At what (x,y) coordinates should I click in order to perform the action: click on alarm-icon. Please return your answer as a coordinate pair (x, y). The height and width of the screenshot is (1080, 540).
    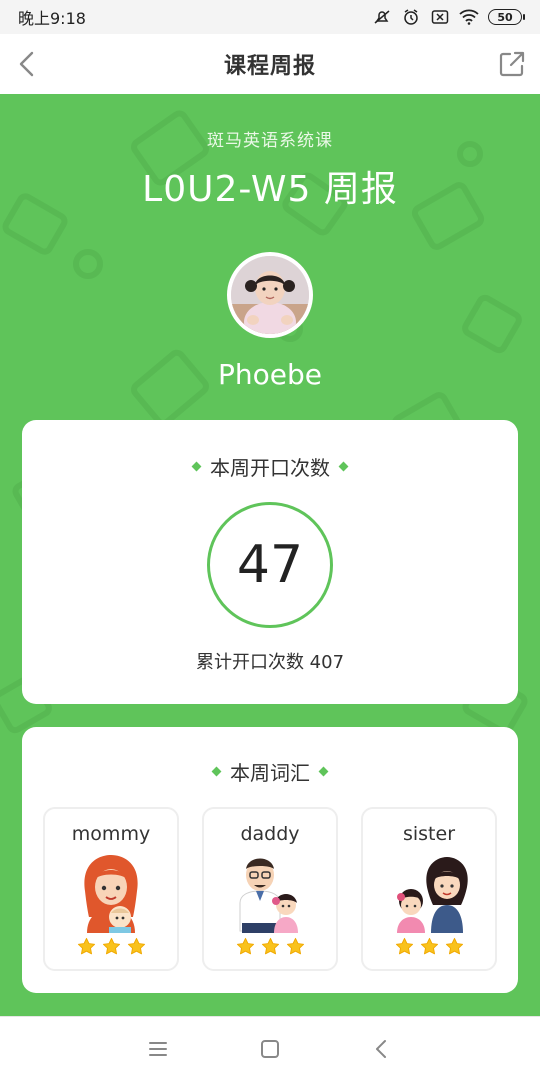
    Looking at the image, I should click on (411, 17).